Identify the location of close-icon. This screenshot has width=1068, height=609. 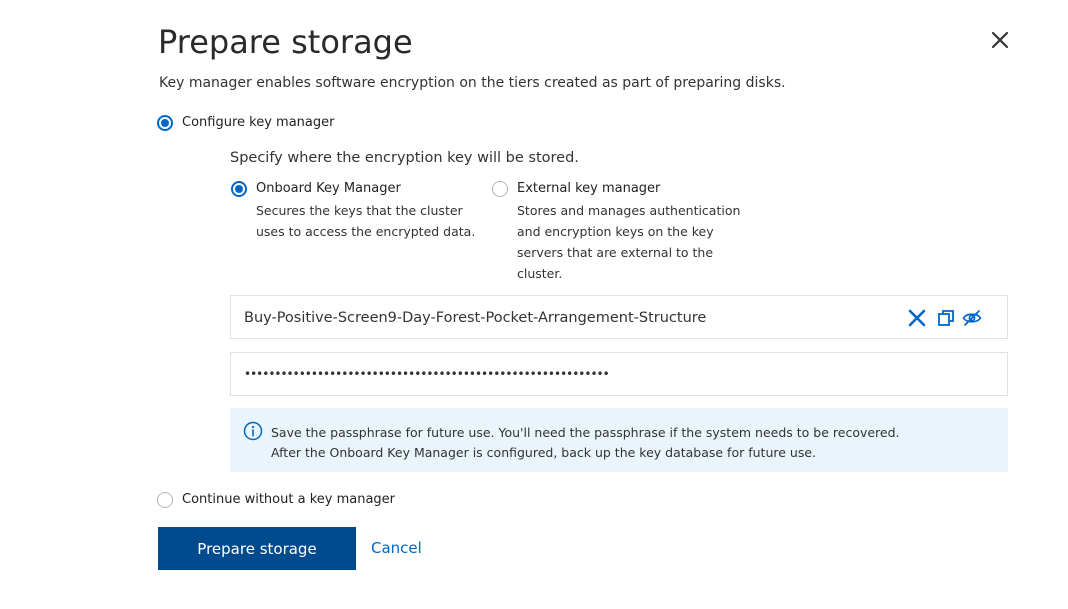
(1000, 40).